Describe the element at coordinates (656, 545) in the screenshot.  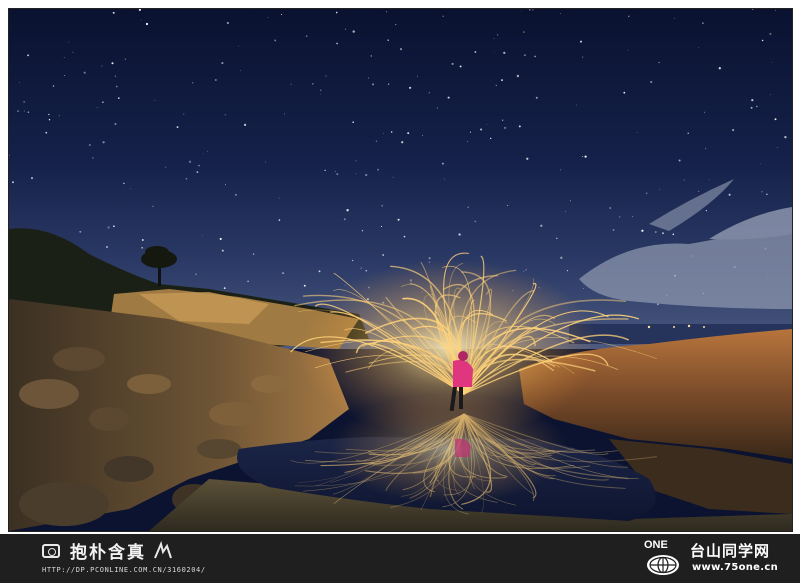
I see `logo-text: ONE` at that location.